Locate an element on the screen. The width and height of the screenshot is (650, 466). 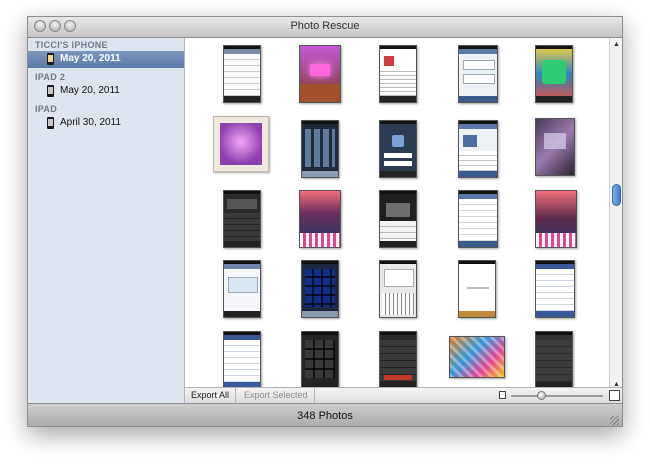
window-title: Photo Rescue is located at coordinates (325, 26).